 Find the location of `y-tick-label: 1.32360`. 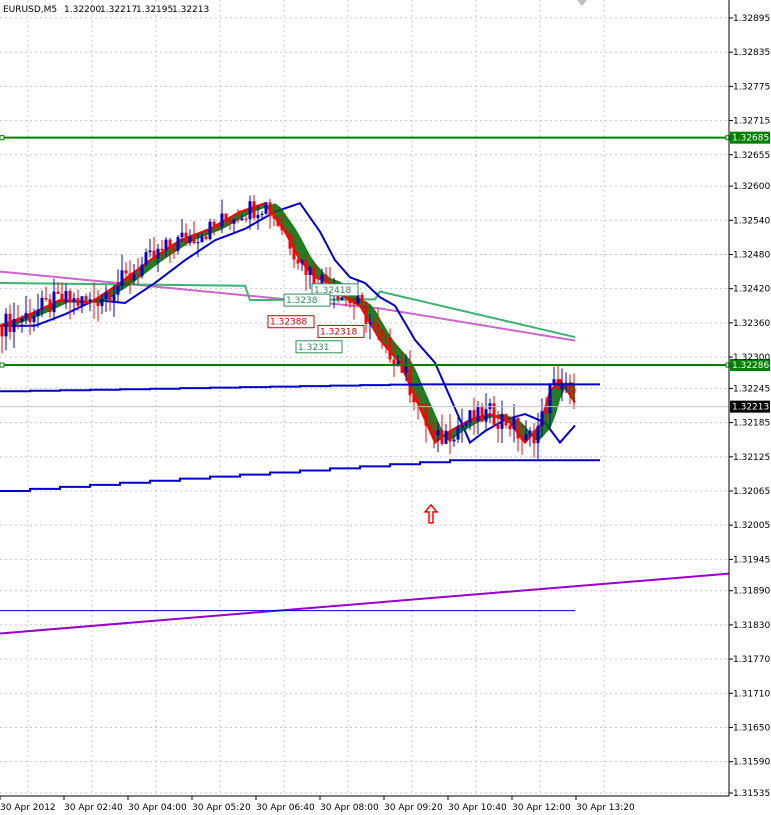

y-tick-label: 1.32360 is located at coordinates (751, 324).